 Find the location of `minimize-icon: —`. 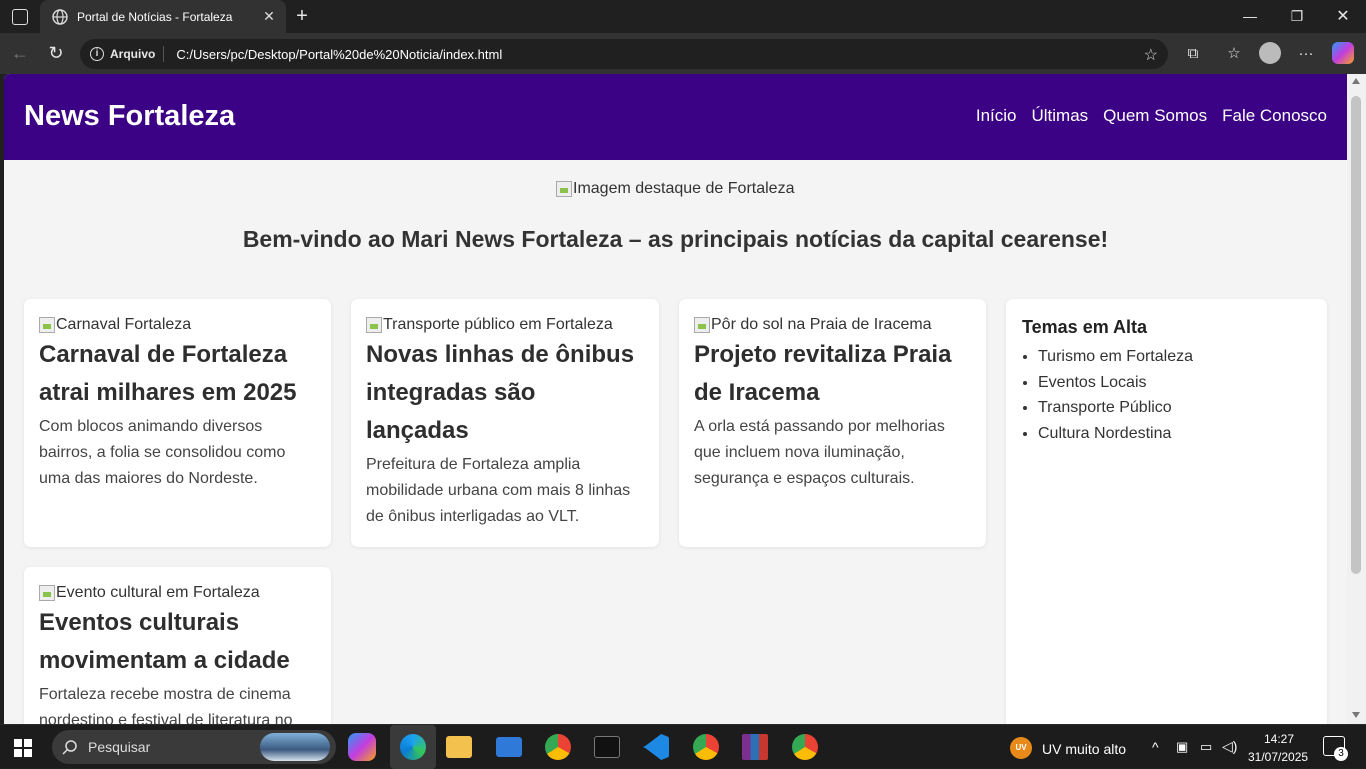

minimize-icon: — is located at coordinates (1250, 16).